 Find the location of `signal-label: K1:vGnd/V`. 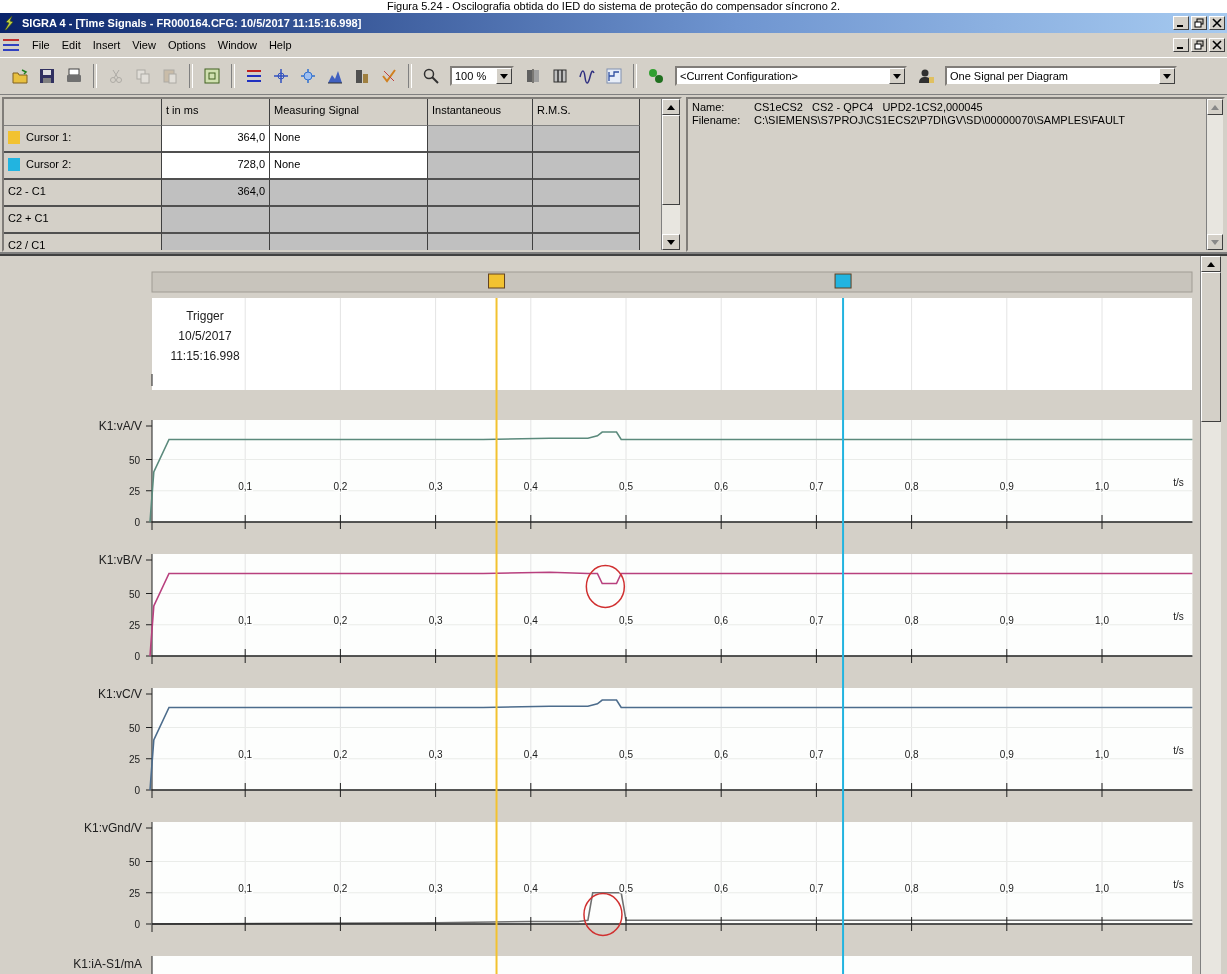

signal-label: K1:vGnd/V is located at coordinates (112, 828).